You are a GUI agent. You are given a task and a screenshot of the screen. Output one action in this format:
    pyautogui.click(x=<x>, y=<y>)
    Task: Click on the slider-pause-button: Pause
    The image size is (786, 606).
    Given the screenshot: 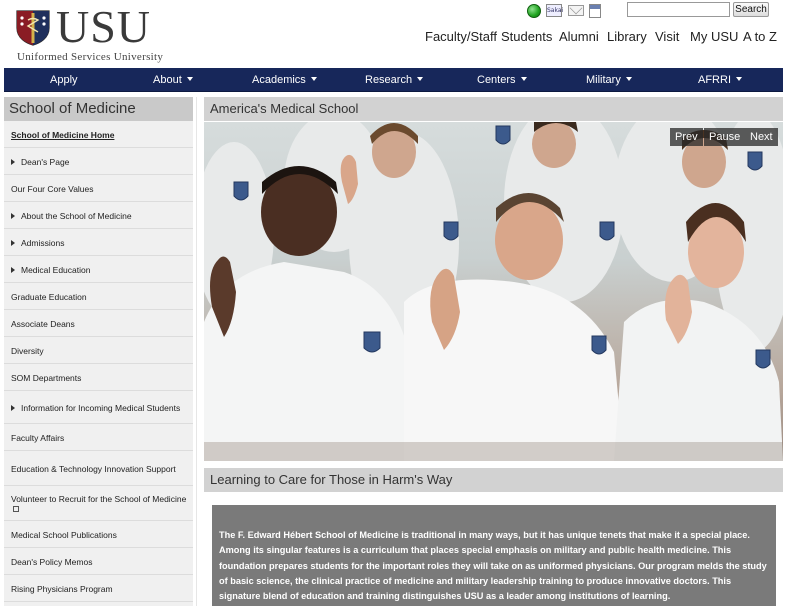 What is the action you would take?
    pyautogui.click(x=725, y=137)
    